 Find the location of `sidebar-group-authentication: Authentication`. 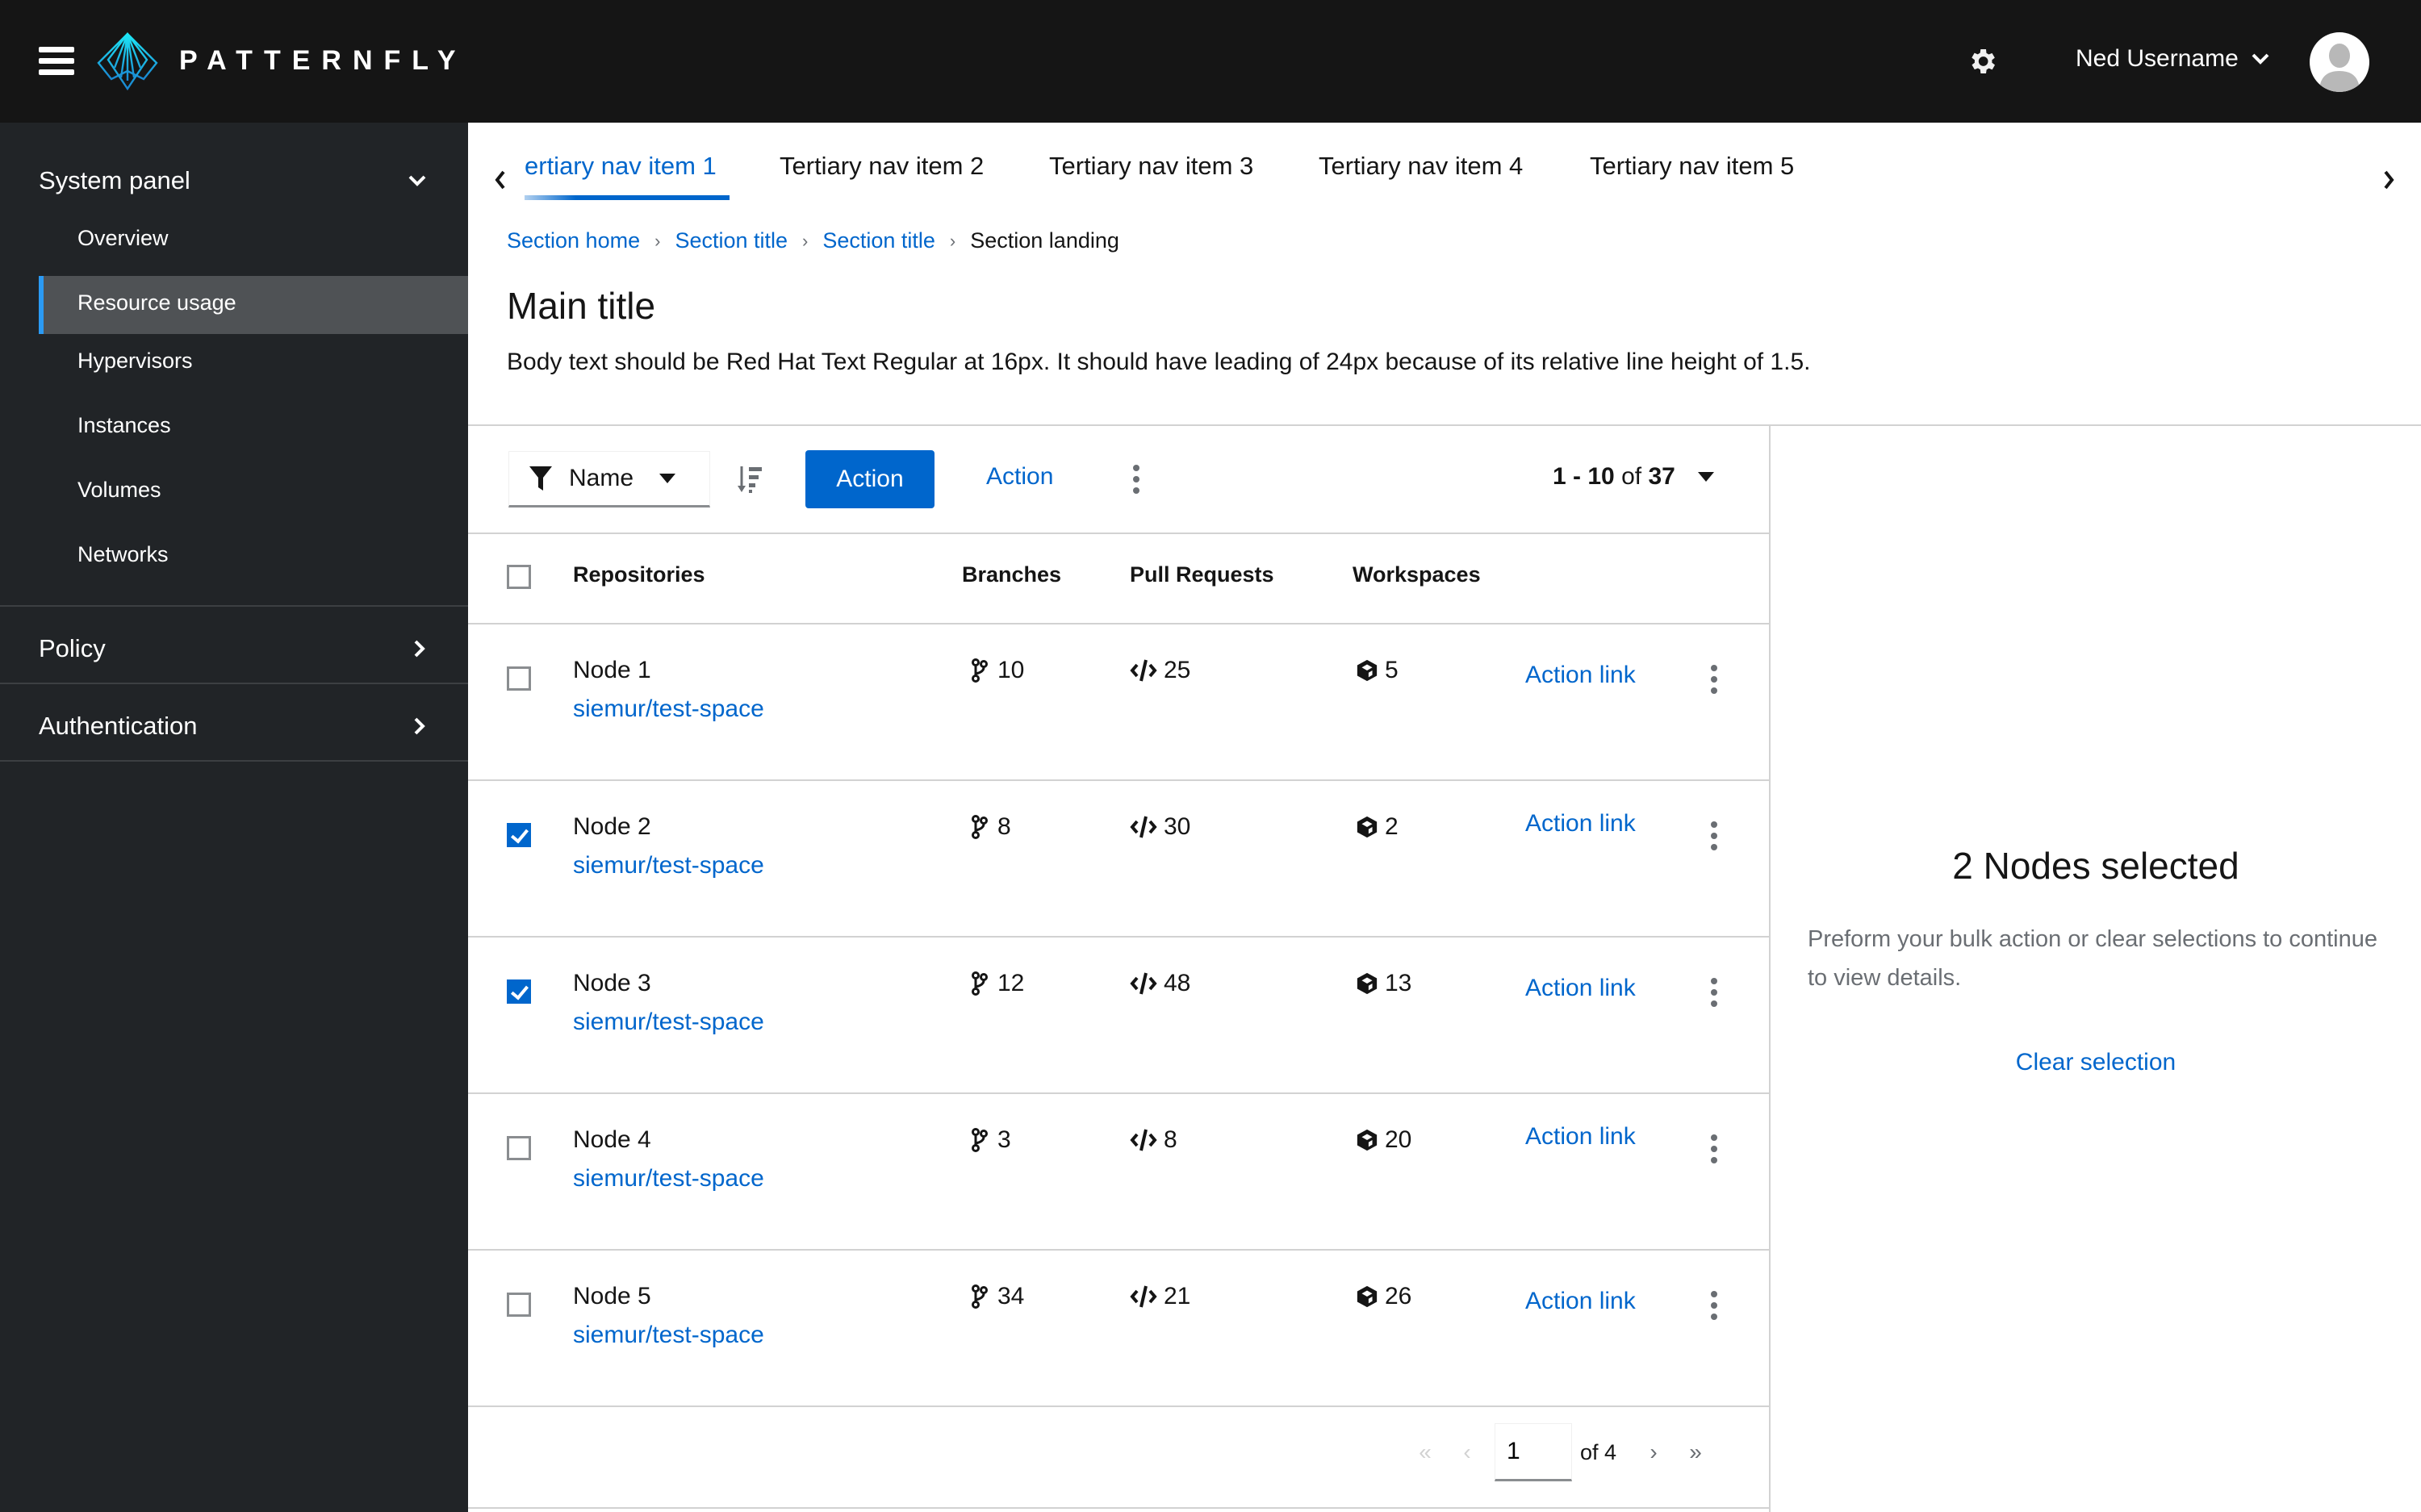

sidebar-group-authentication: Authentication is located at coordinates (232, 726).